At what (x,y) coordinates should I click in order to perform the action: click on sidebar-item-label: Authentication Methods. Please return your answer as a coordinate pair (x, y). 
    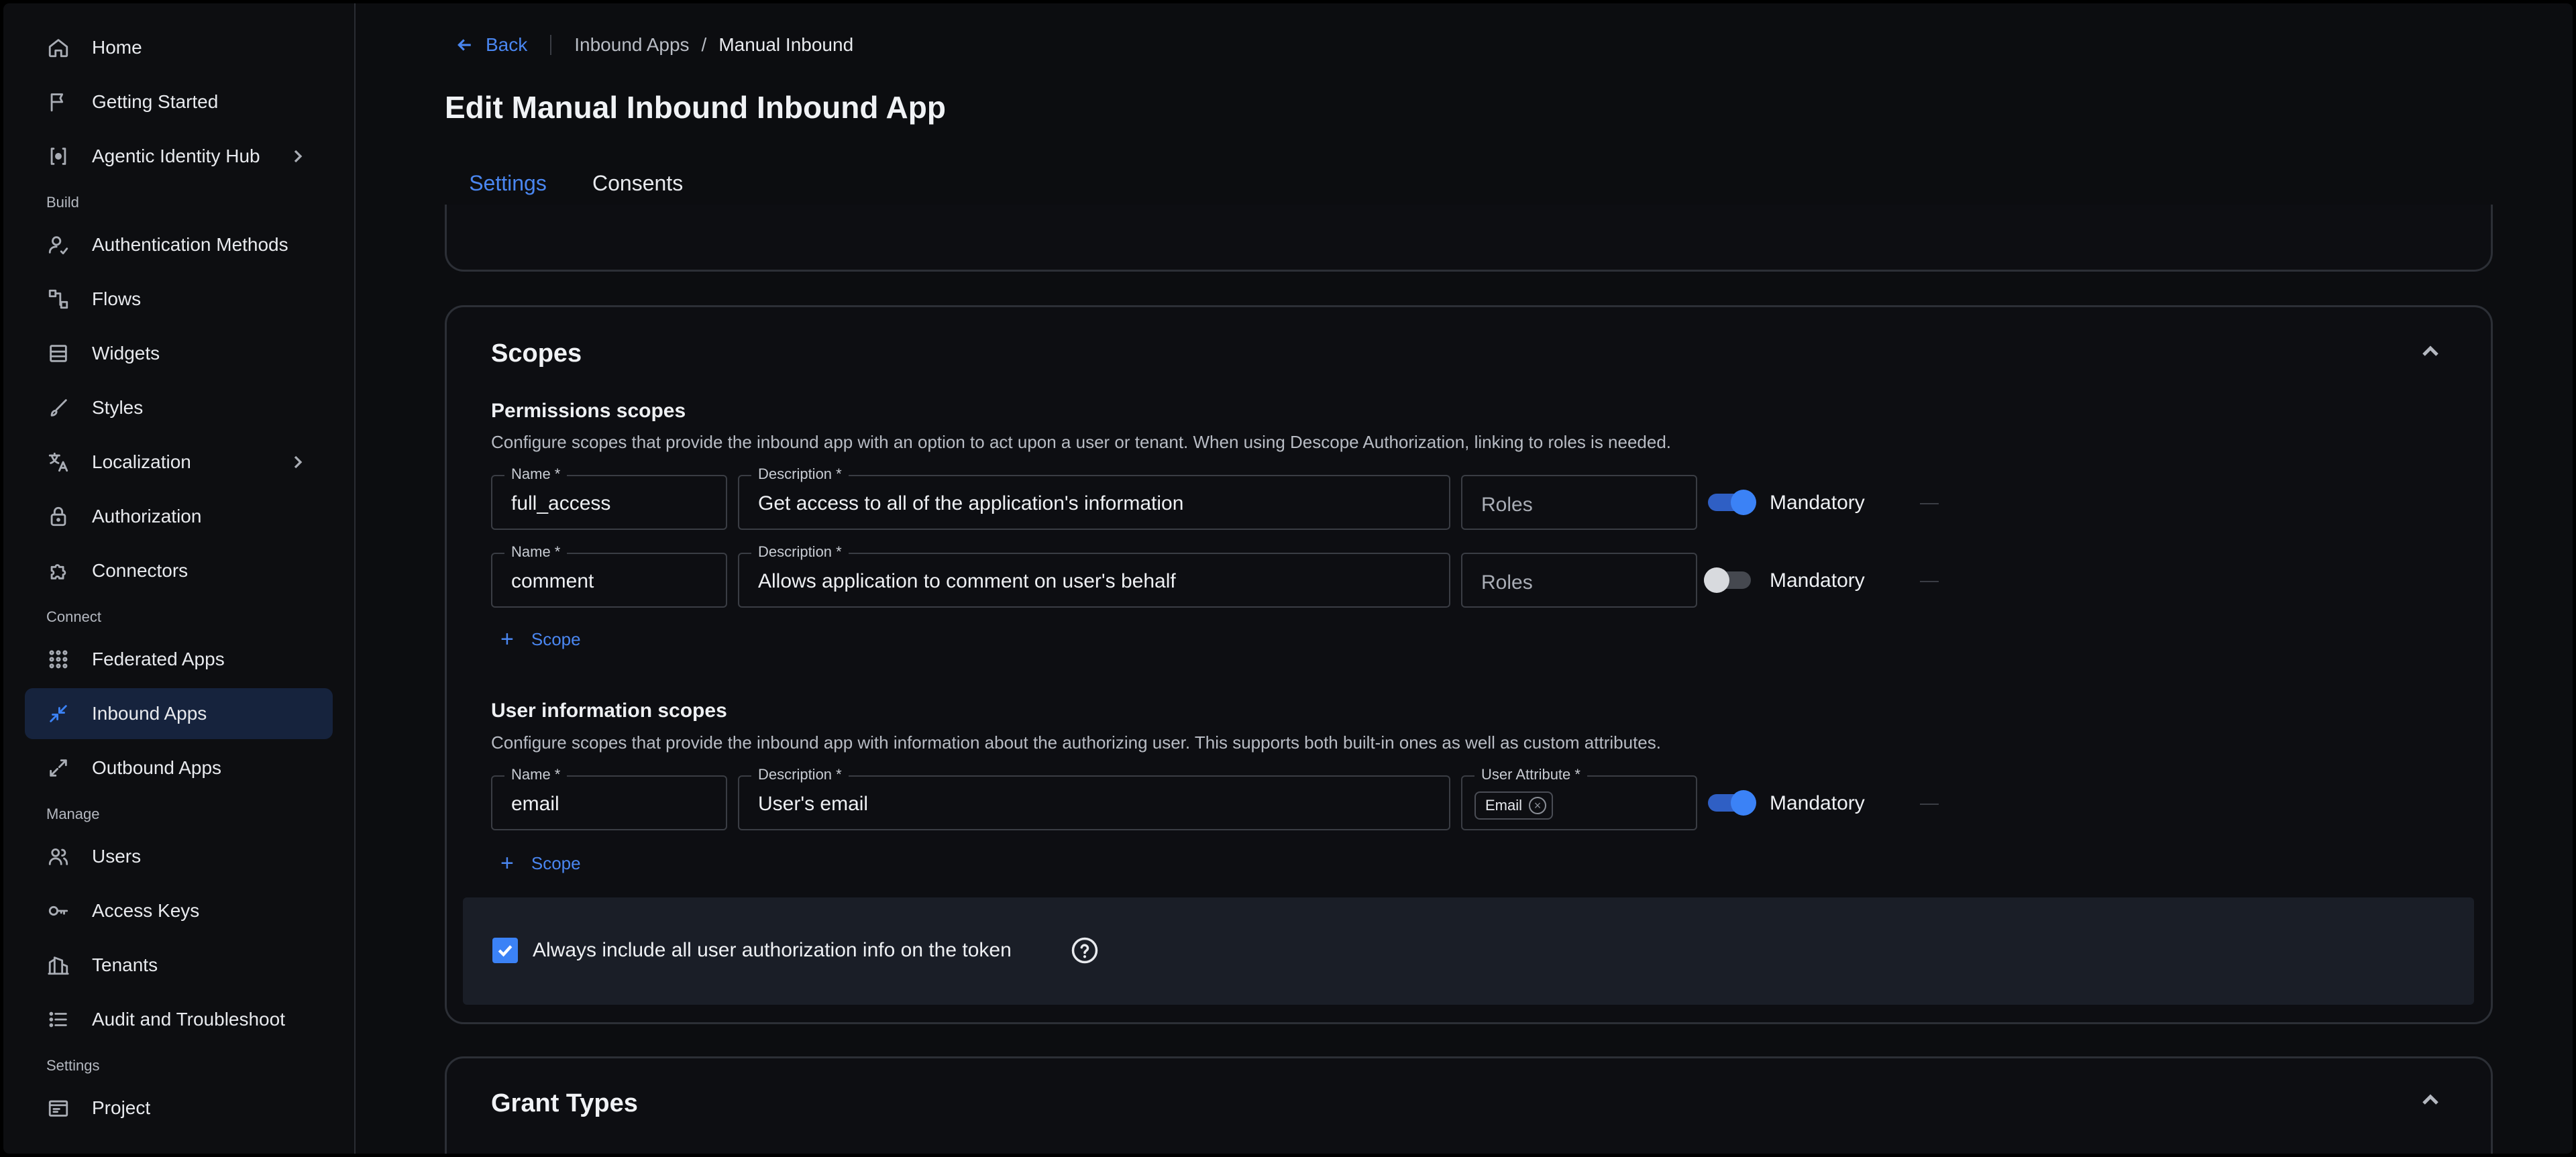
    Looking at the image, I should click on (190, 244).